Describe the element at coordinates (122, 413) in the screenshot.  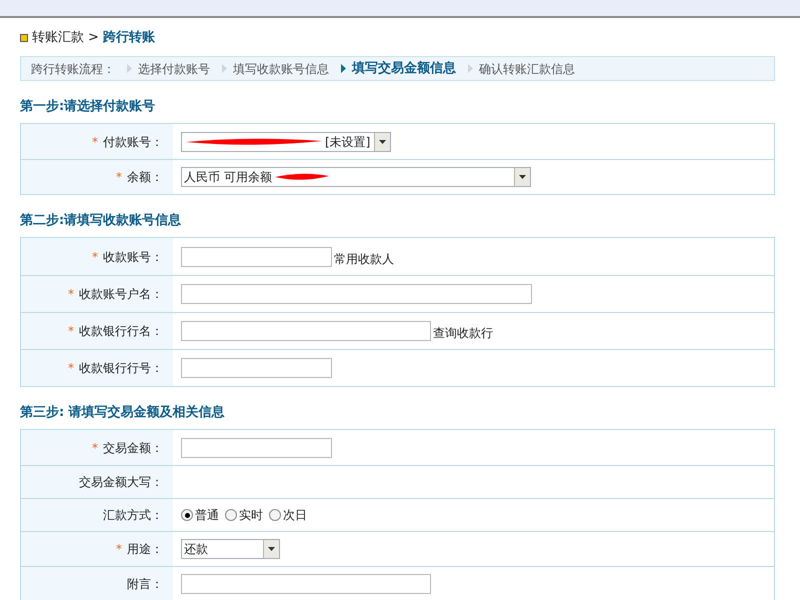
I see `section-title: 第三步: 请填写交易金额及相关信息` at that location.